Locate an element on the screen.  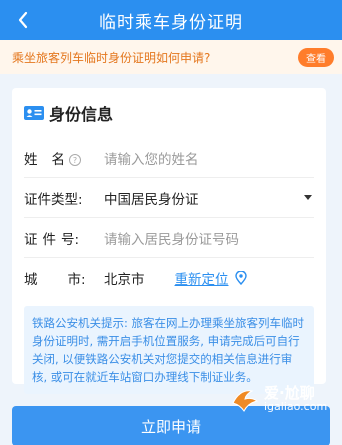
id-type-label: 证件类型: is located at coordinates (53, 199).